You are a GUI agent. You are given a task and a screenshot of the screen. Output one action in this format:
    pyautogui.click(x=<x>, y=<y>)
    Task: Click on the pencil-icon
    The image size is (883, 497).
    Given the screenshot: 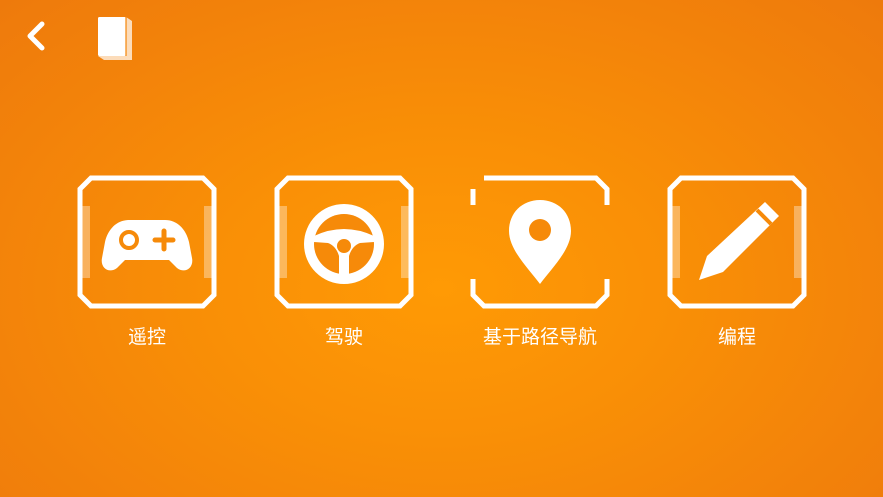 What is the action you would take?
    pyautogui.click(x=739, y=241)
    